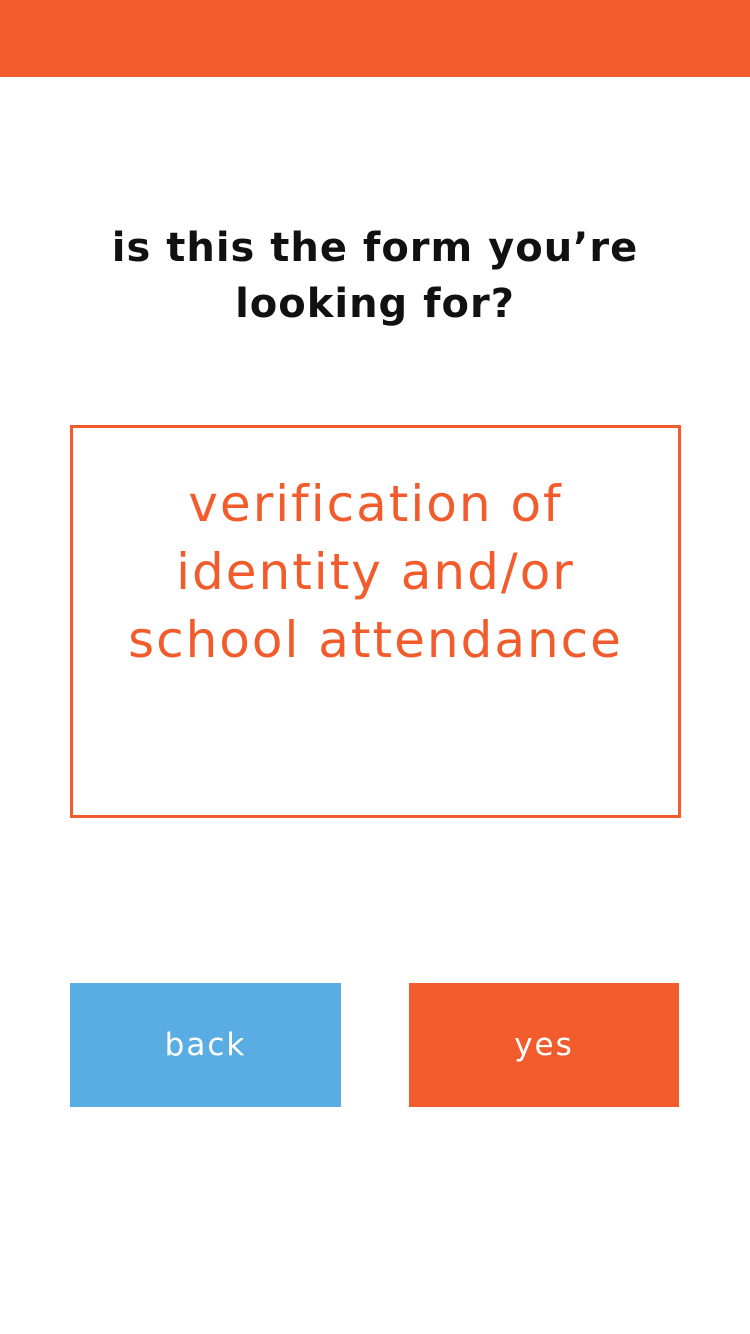  Describe the element at coordinates (544, 1045) in the screenshot. I see `yes-button: yes` at that location.